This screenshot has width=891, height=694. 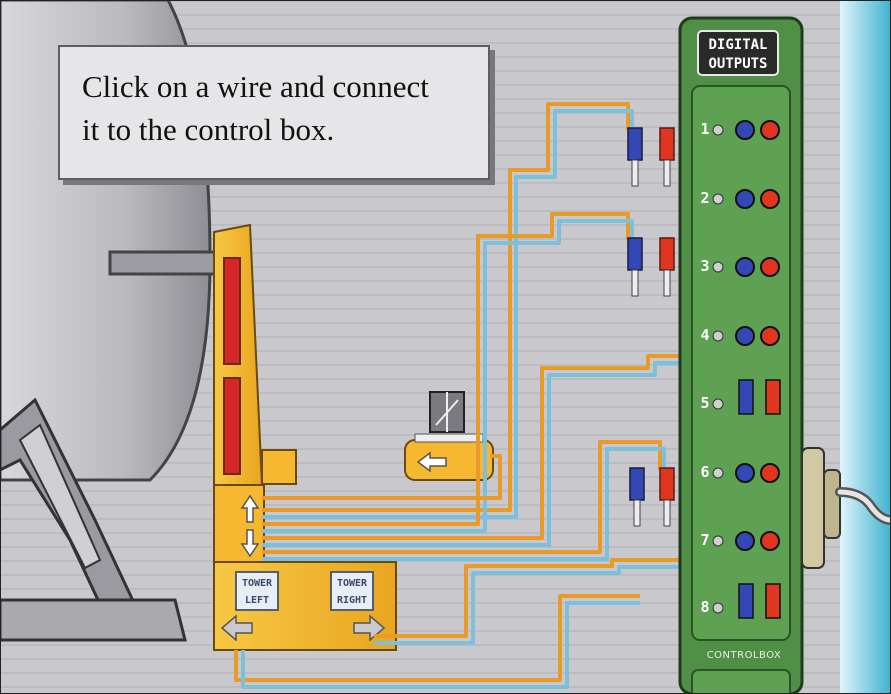 I want to click on control-box-title: DIGITAL OUTPUTS, so click(x=738, y=53).